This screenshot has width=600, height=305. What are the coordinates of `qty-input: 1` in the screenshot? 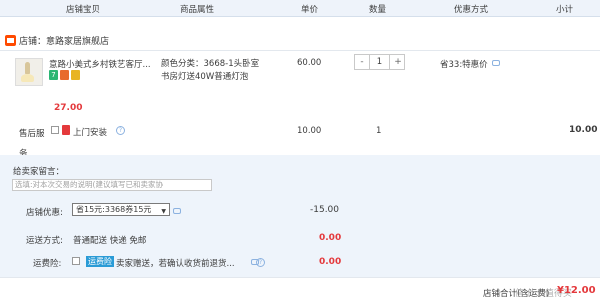 It's located at (379, 62).